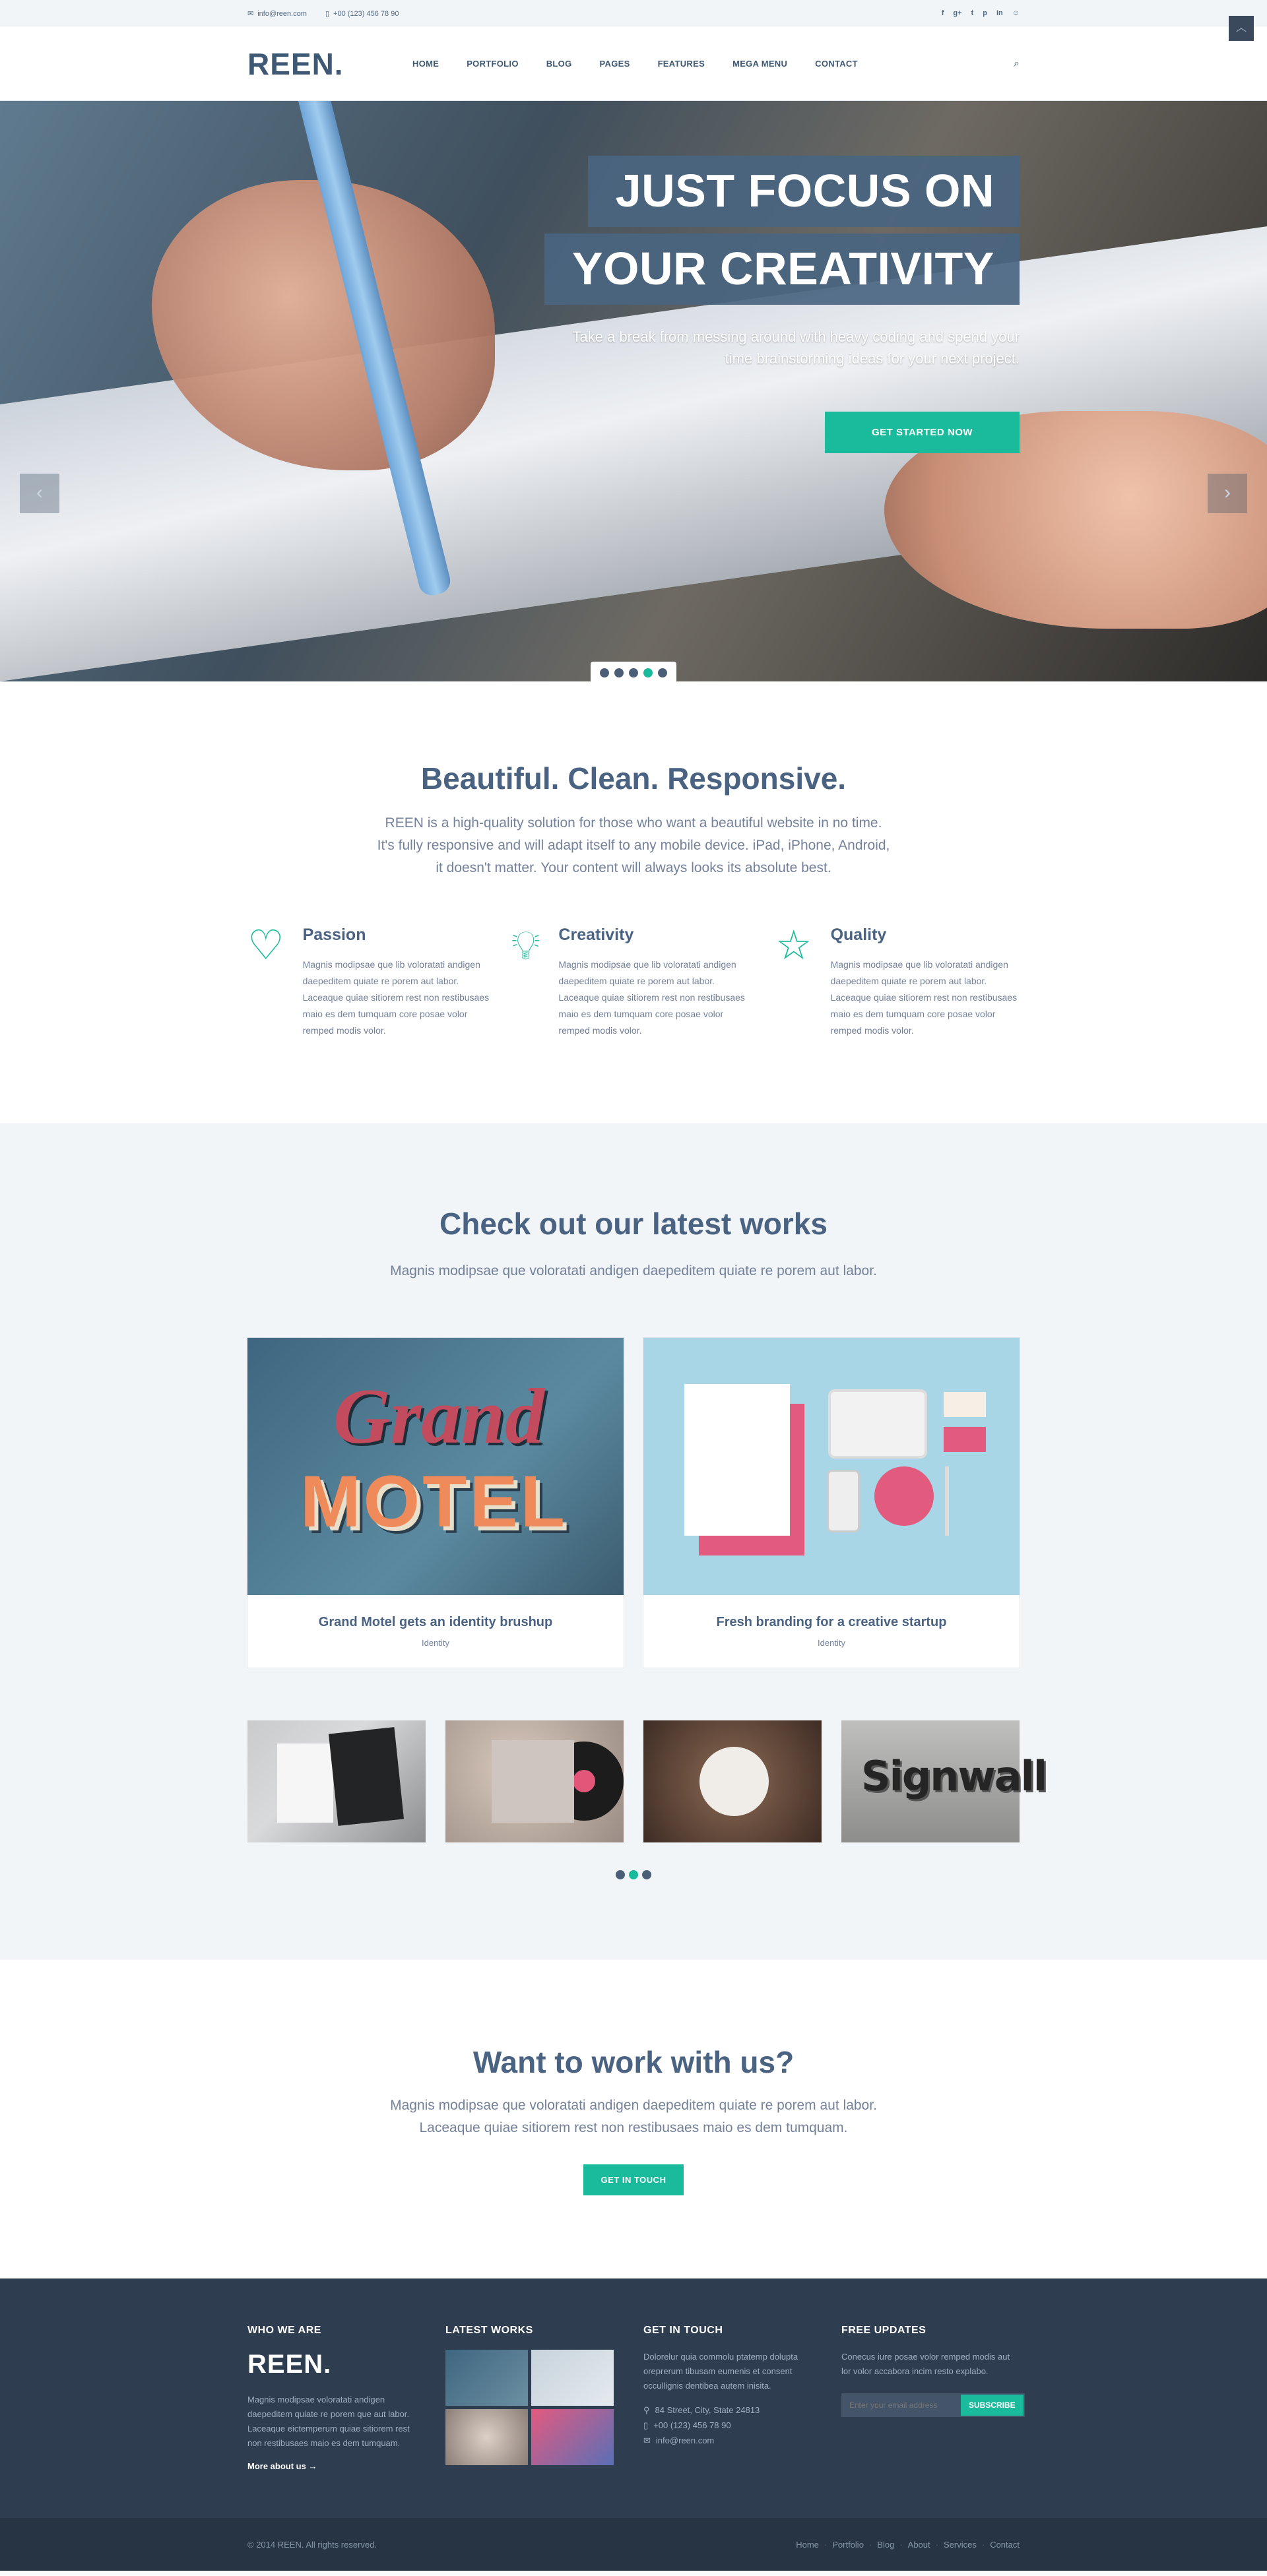 This screenshot has height=2576, width=1267. What do you see at coordinates (1005, 2545) in the screenshot?
I see `footer-link-contact: Contact` at bounding box center [1005, 2545].